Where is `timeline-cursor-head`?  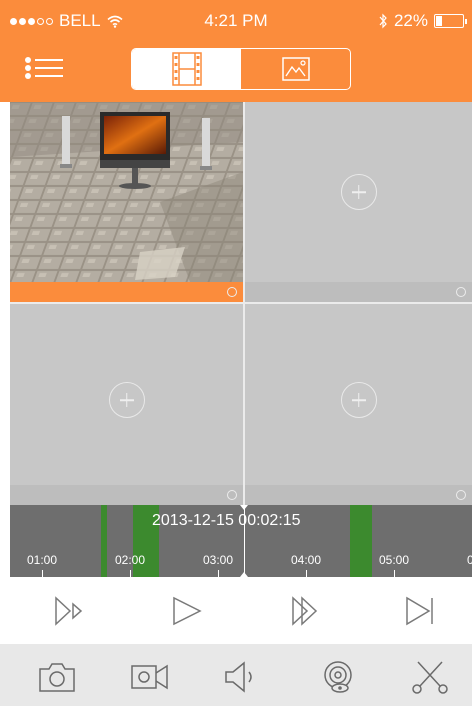 timeline-cursor-head is located at coordinates (244, 507).